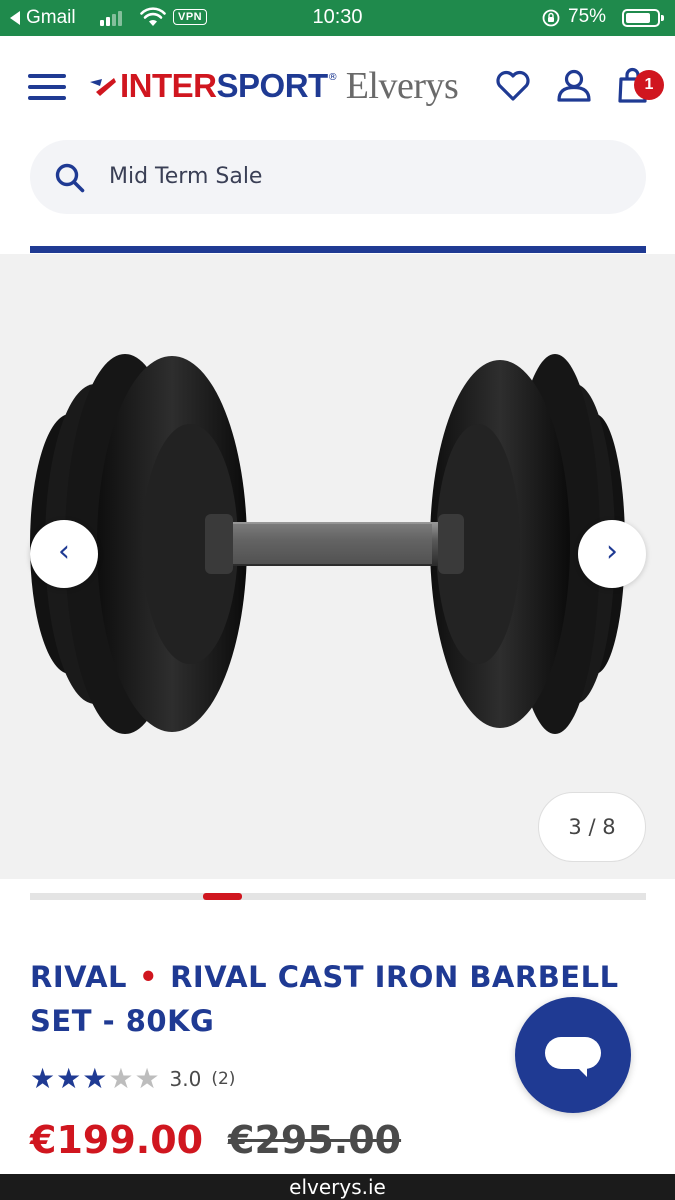 This screenshot has width=675, height=1200. I want to click on product-brand: RIVAL, so click(78, 977).